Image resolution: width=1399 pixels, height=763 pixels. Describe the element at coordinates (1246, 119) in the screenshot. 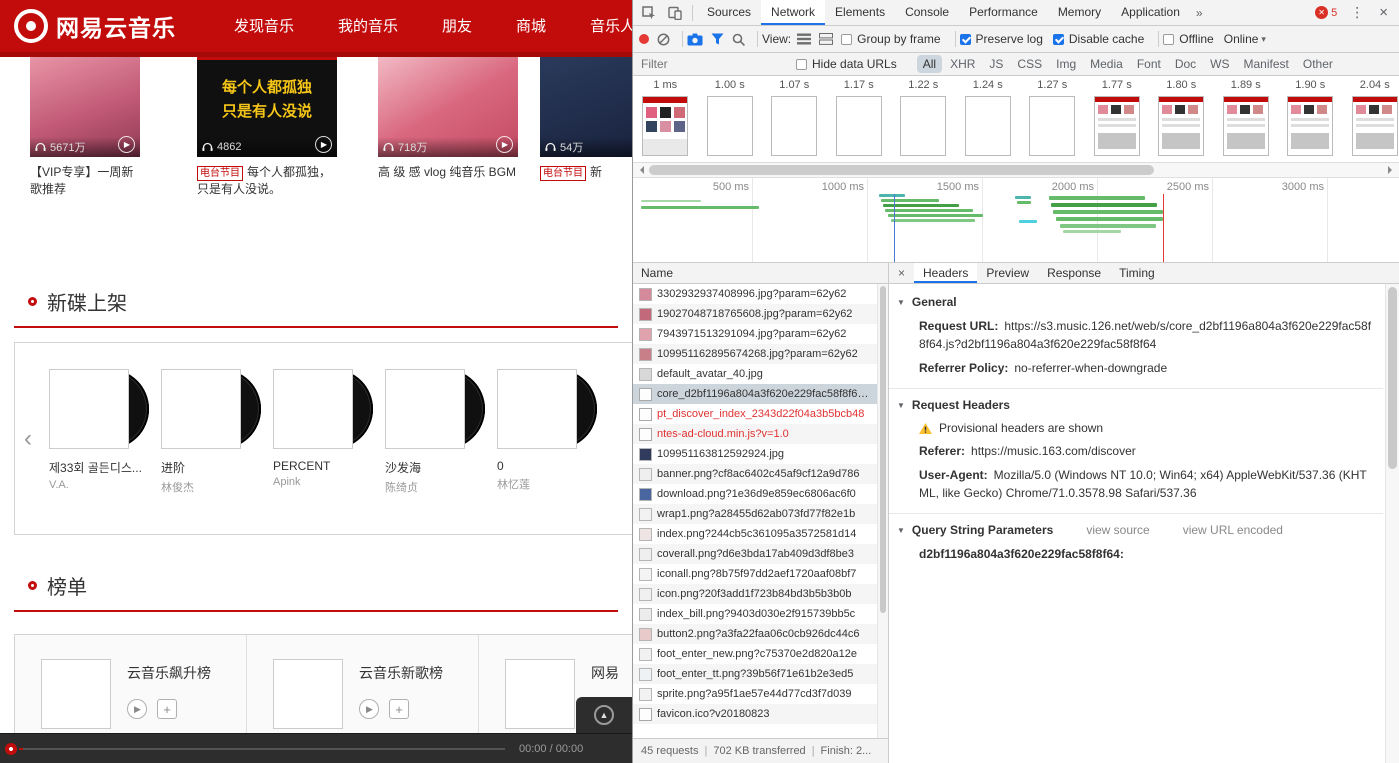

I see `filmstrip-frame: 1.89 s` at that location.